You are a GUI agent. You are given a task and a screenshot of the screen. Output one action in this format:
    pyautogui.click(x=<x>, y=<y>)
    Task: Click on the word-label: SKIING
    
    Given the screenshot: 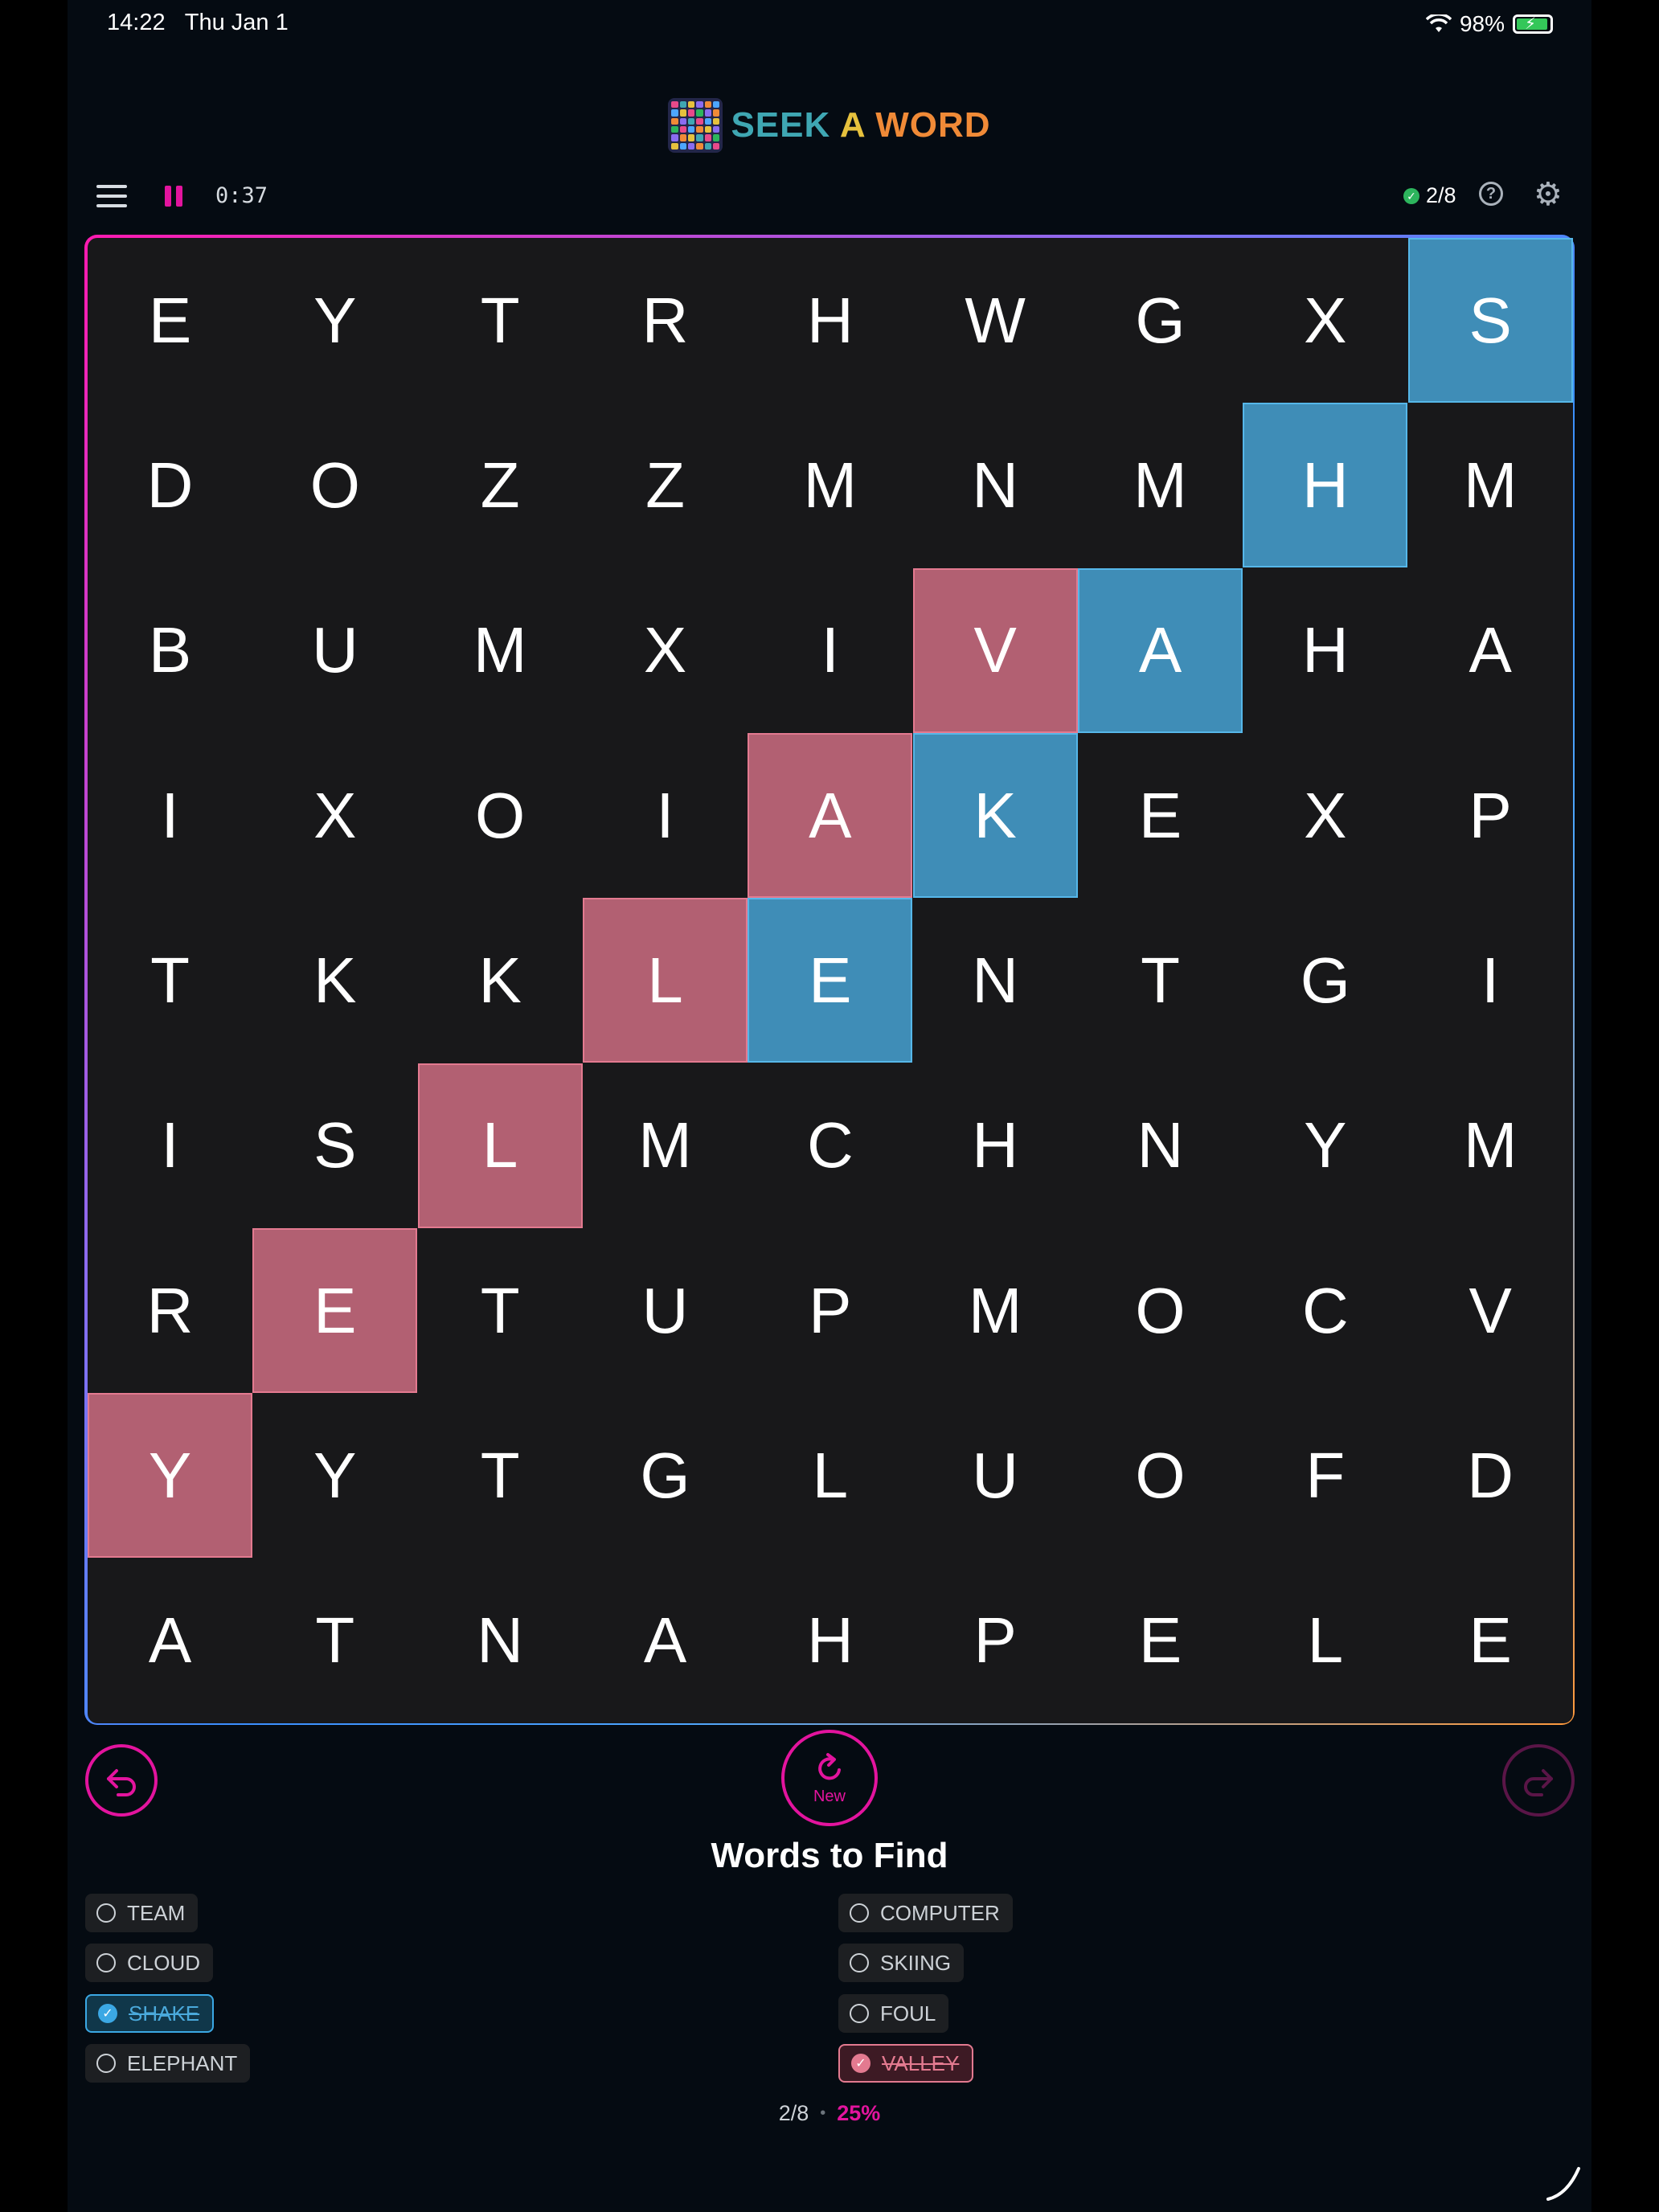 What is the action you would take?
    pyautogui.click(x=916, y=1963)
    